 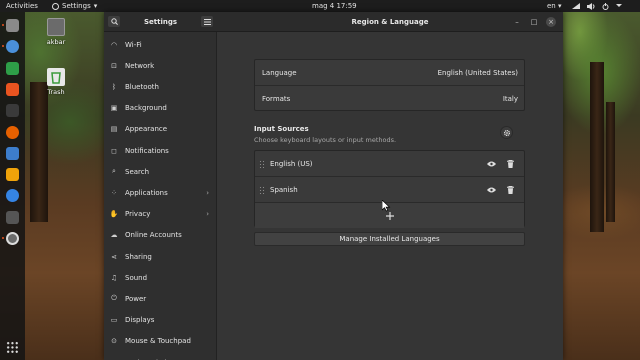 What do you see at coordinates (12, 132) in the screenshot?
I see `firefox-icon` at bounding box center [12, 132].